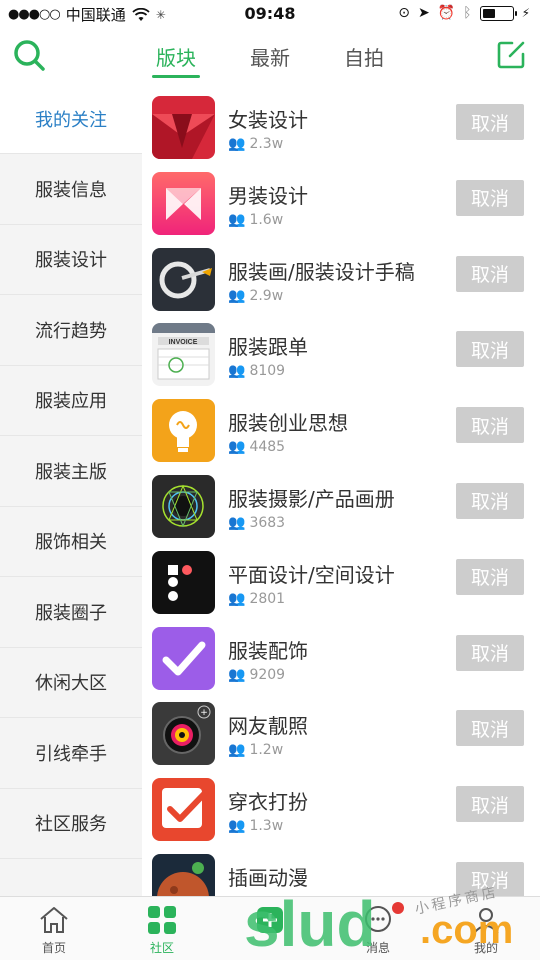  What do you see at coordinates (341, 804) in the screenshot?
I see `list-item: 穿衣打扮 👥 1.3w 取消` at bounding box center [341, 804].